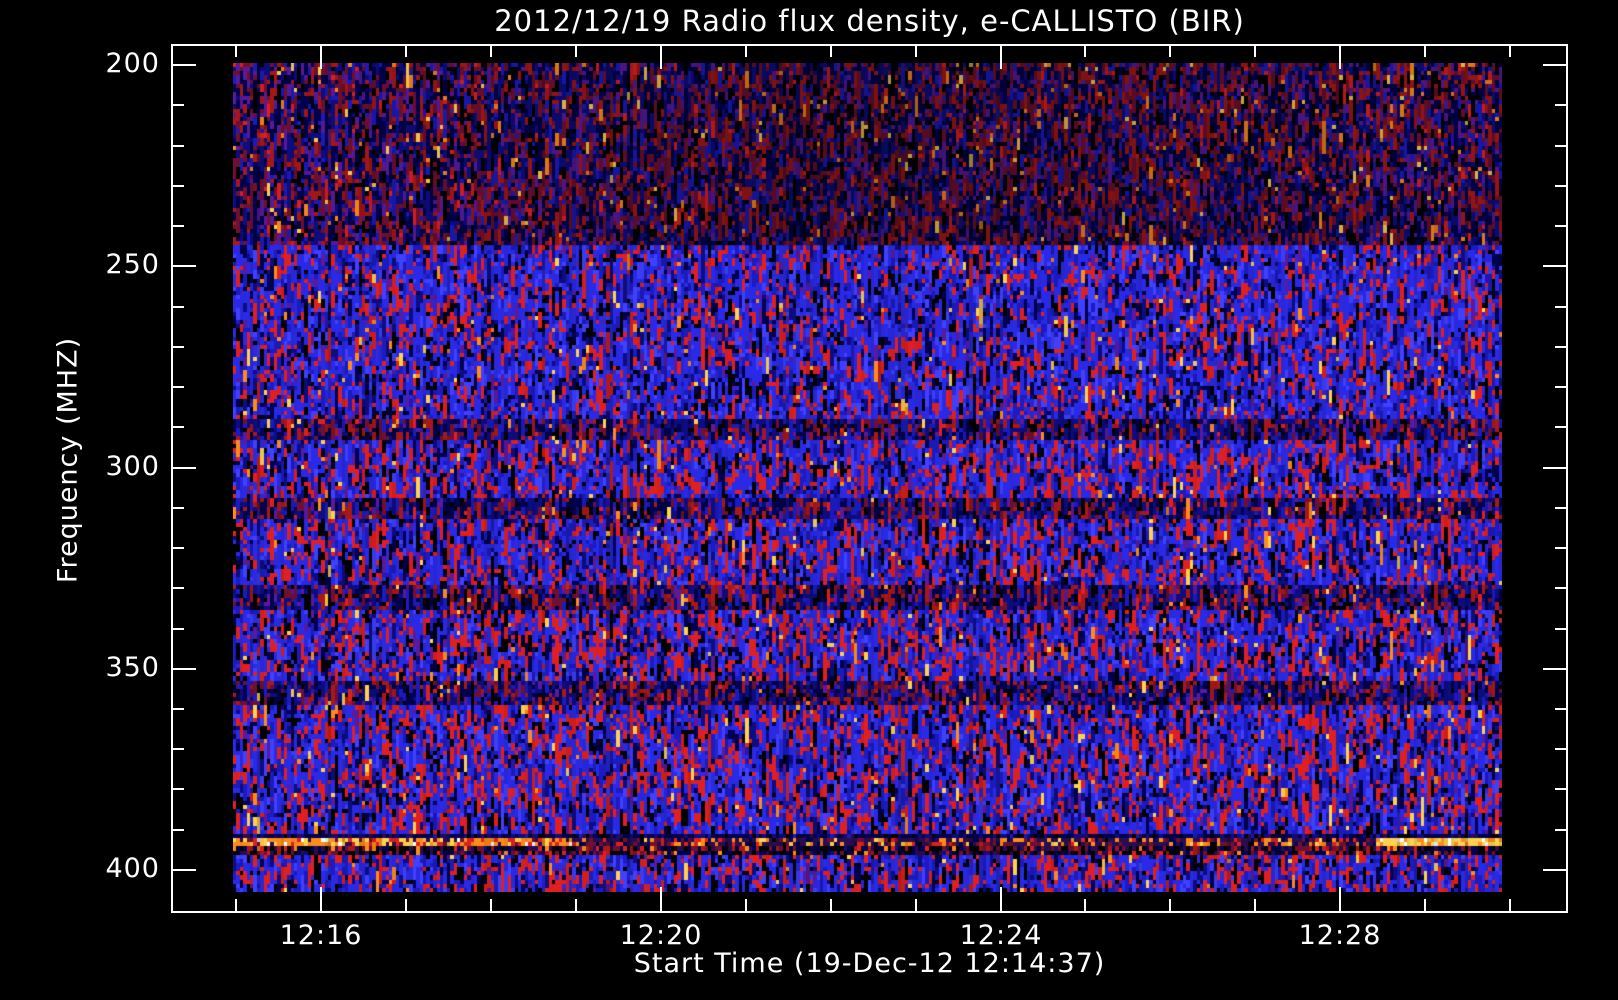 Image resolution: width=1618 pixels, height=1000 pixels. Describe the element at coordinates (1001, 935) in the screenshot. I see `x-tick-label: 12:24` at that location.